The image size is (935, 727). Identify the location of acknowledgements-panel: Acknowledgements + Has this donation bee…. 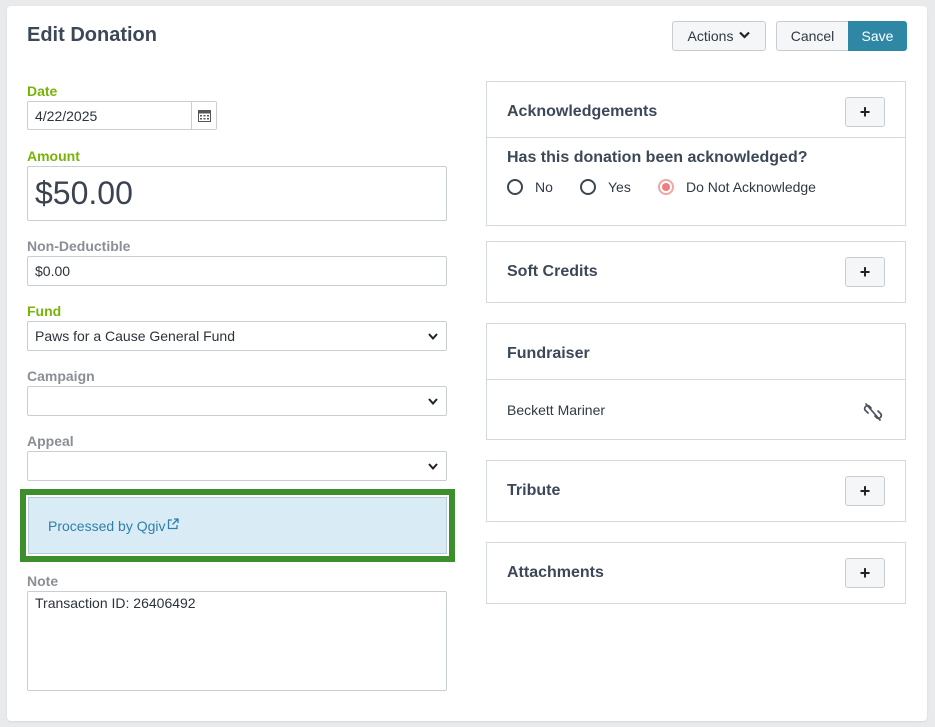
(696, 153).